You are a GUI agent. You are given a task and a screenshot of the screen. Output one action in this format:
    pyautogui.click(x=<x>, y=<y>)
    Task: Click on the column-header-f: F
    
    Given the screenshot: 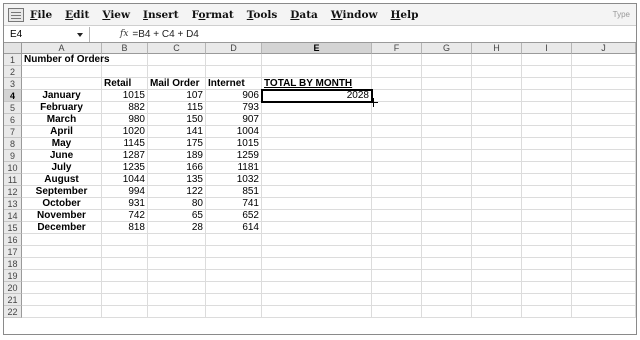 What is the action you would take?
    pyautogui.click(x=397, y=48)
    